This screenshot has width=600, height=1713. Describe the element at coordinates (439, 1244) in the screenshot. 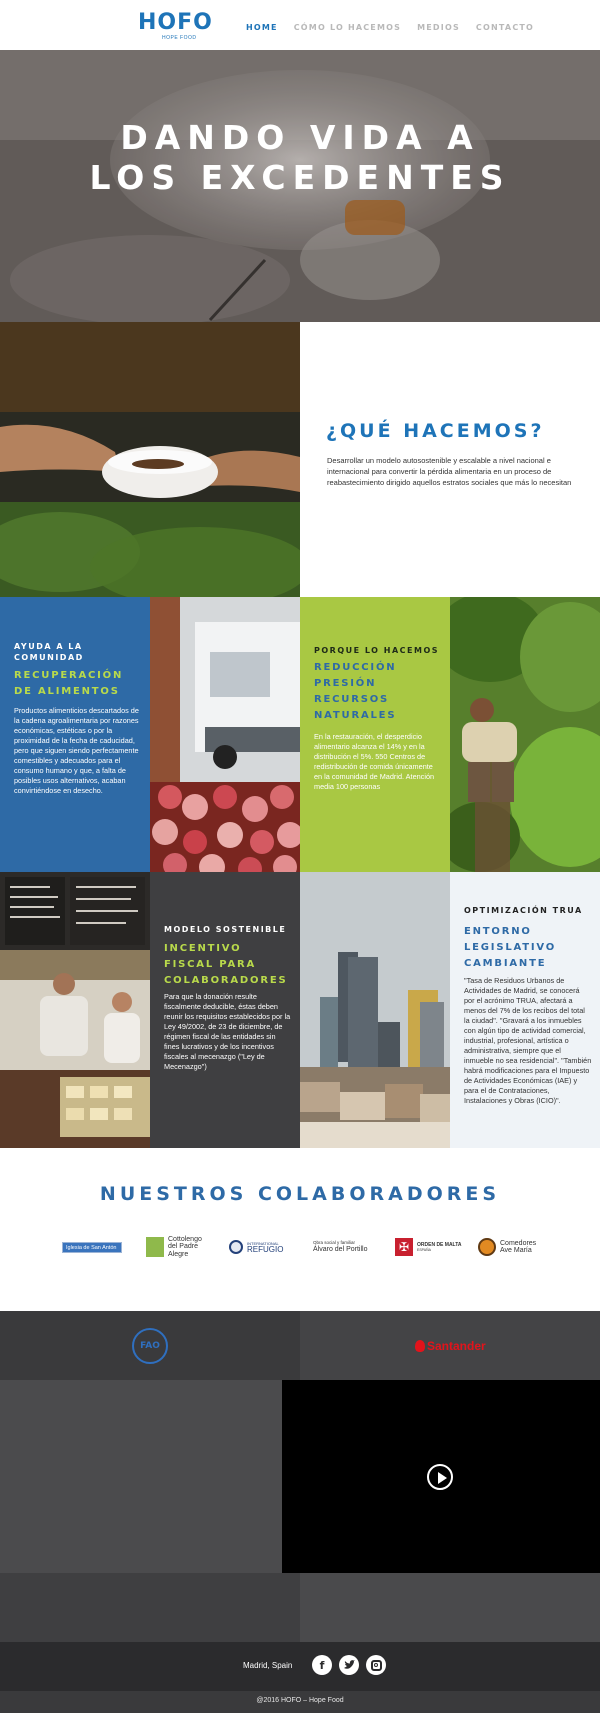

I see `partner-malta-line1: ORDEN DE MALTA` at that location.